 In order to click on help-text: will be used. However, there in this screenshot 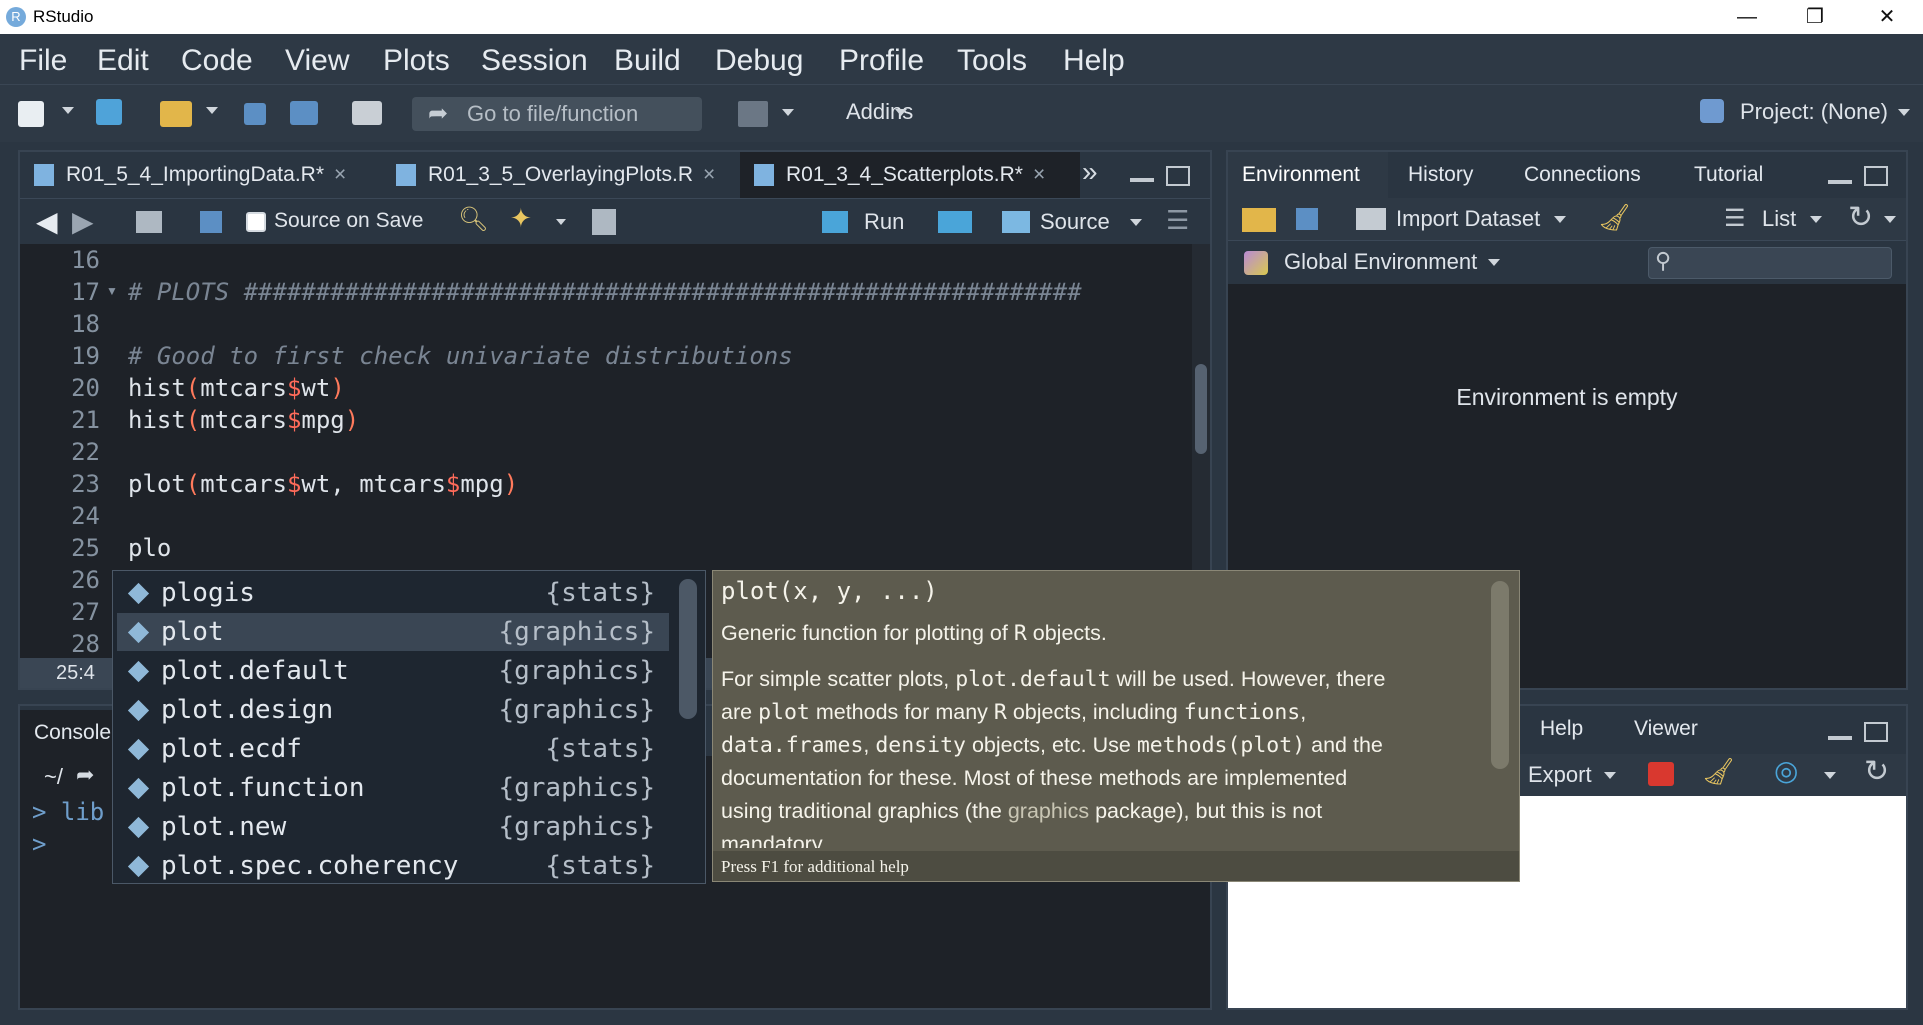, I will do `click(1251, 679)`.